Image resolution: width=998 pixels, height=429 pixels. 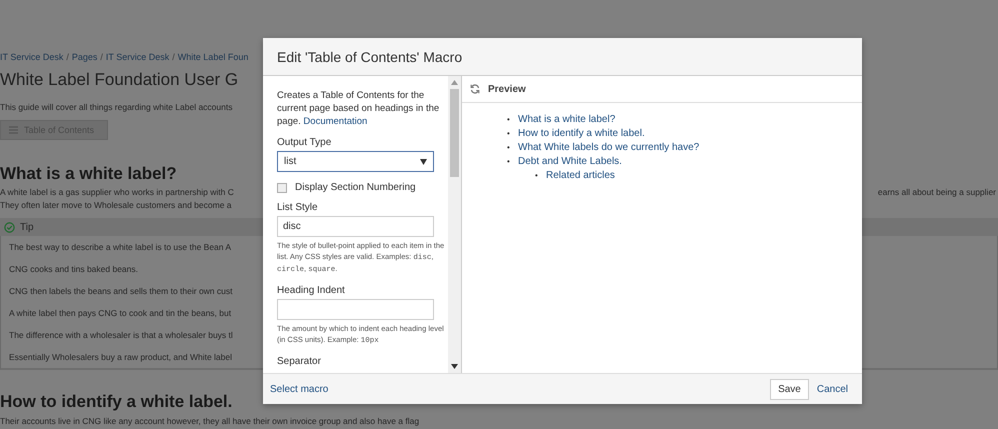 I want to click on field-label: List Style, so click(x=298, y=208).